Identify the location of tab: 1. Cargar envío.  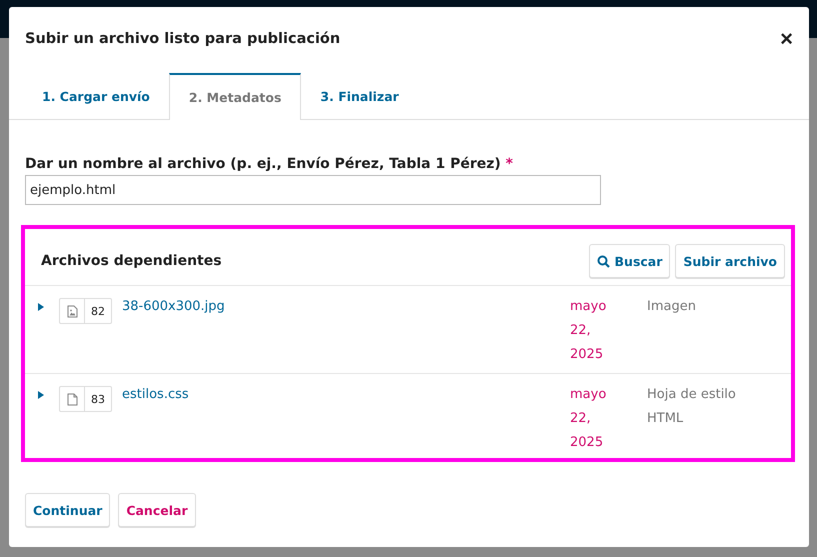
(96, 96).